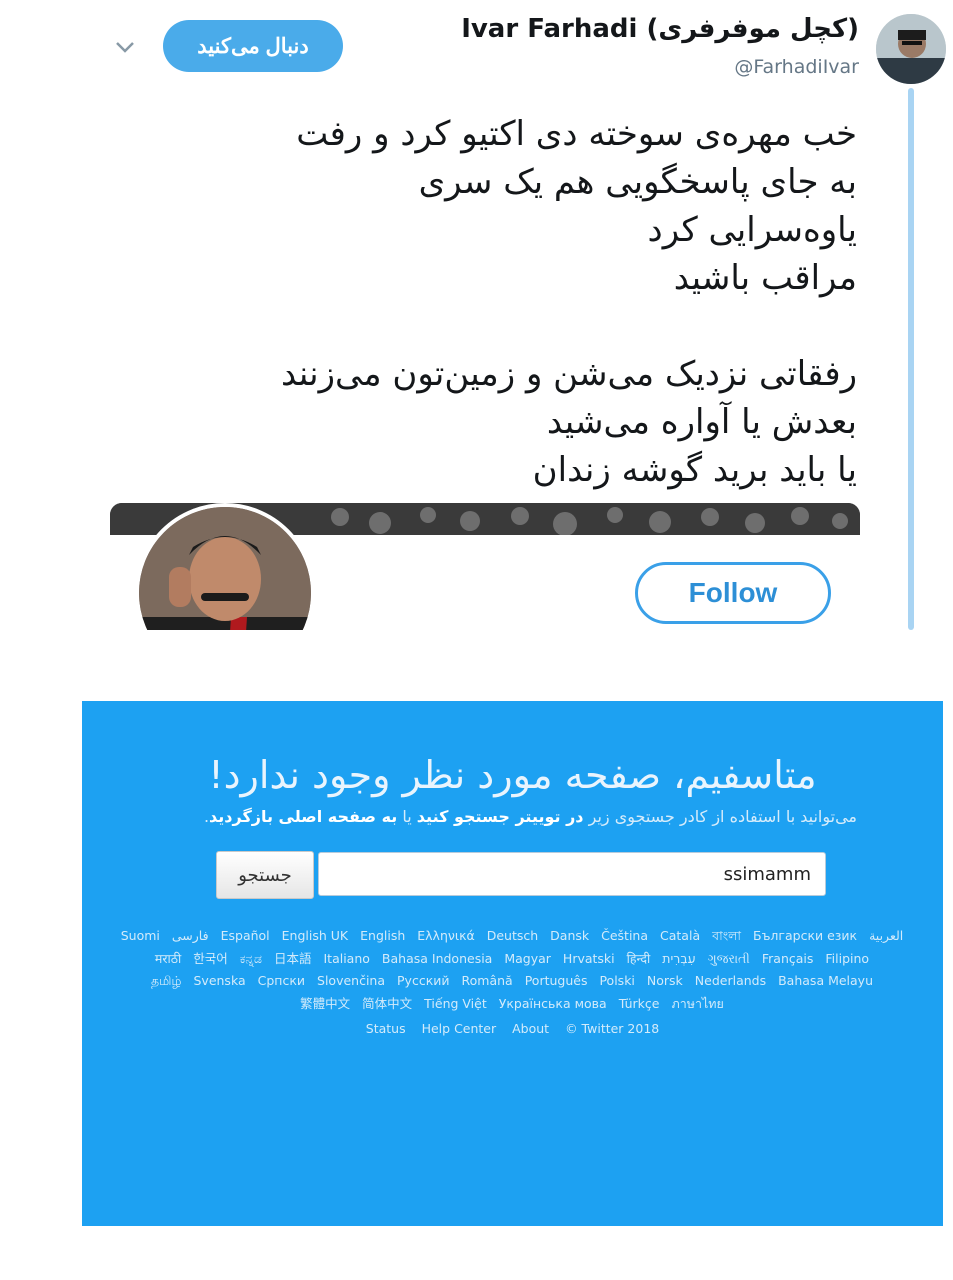  I want to click on language-link: Українська мова, so click(553, 1004).